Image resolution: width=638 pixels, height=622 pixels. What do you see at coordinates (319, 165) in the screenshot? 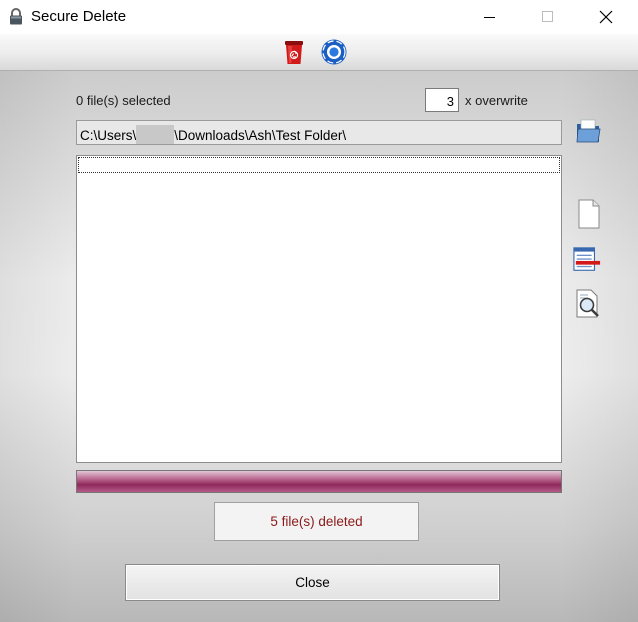
I see `list-focus-row` at bounding box center [319, 165].